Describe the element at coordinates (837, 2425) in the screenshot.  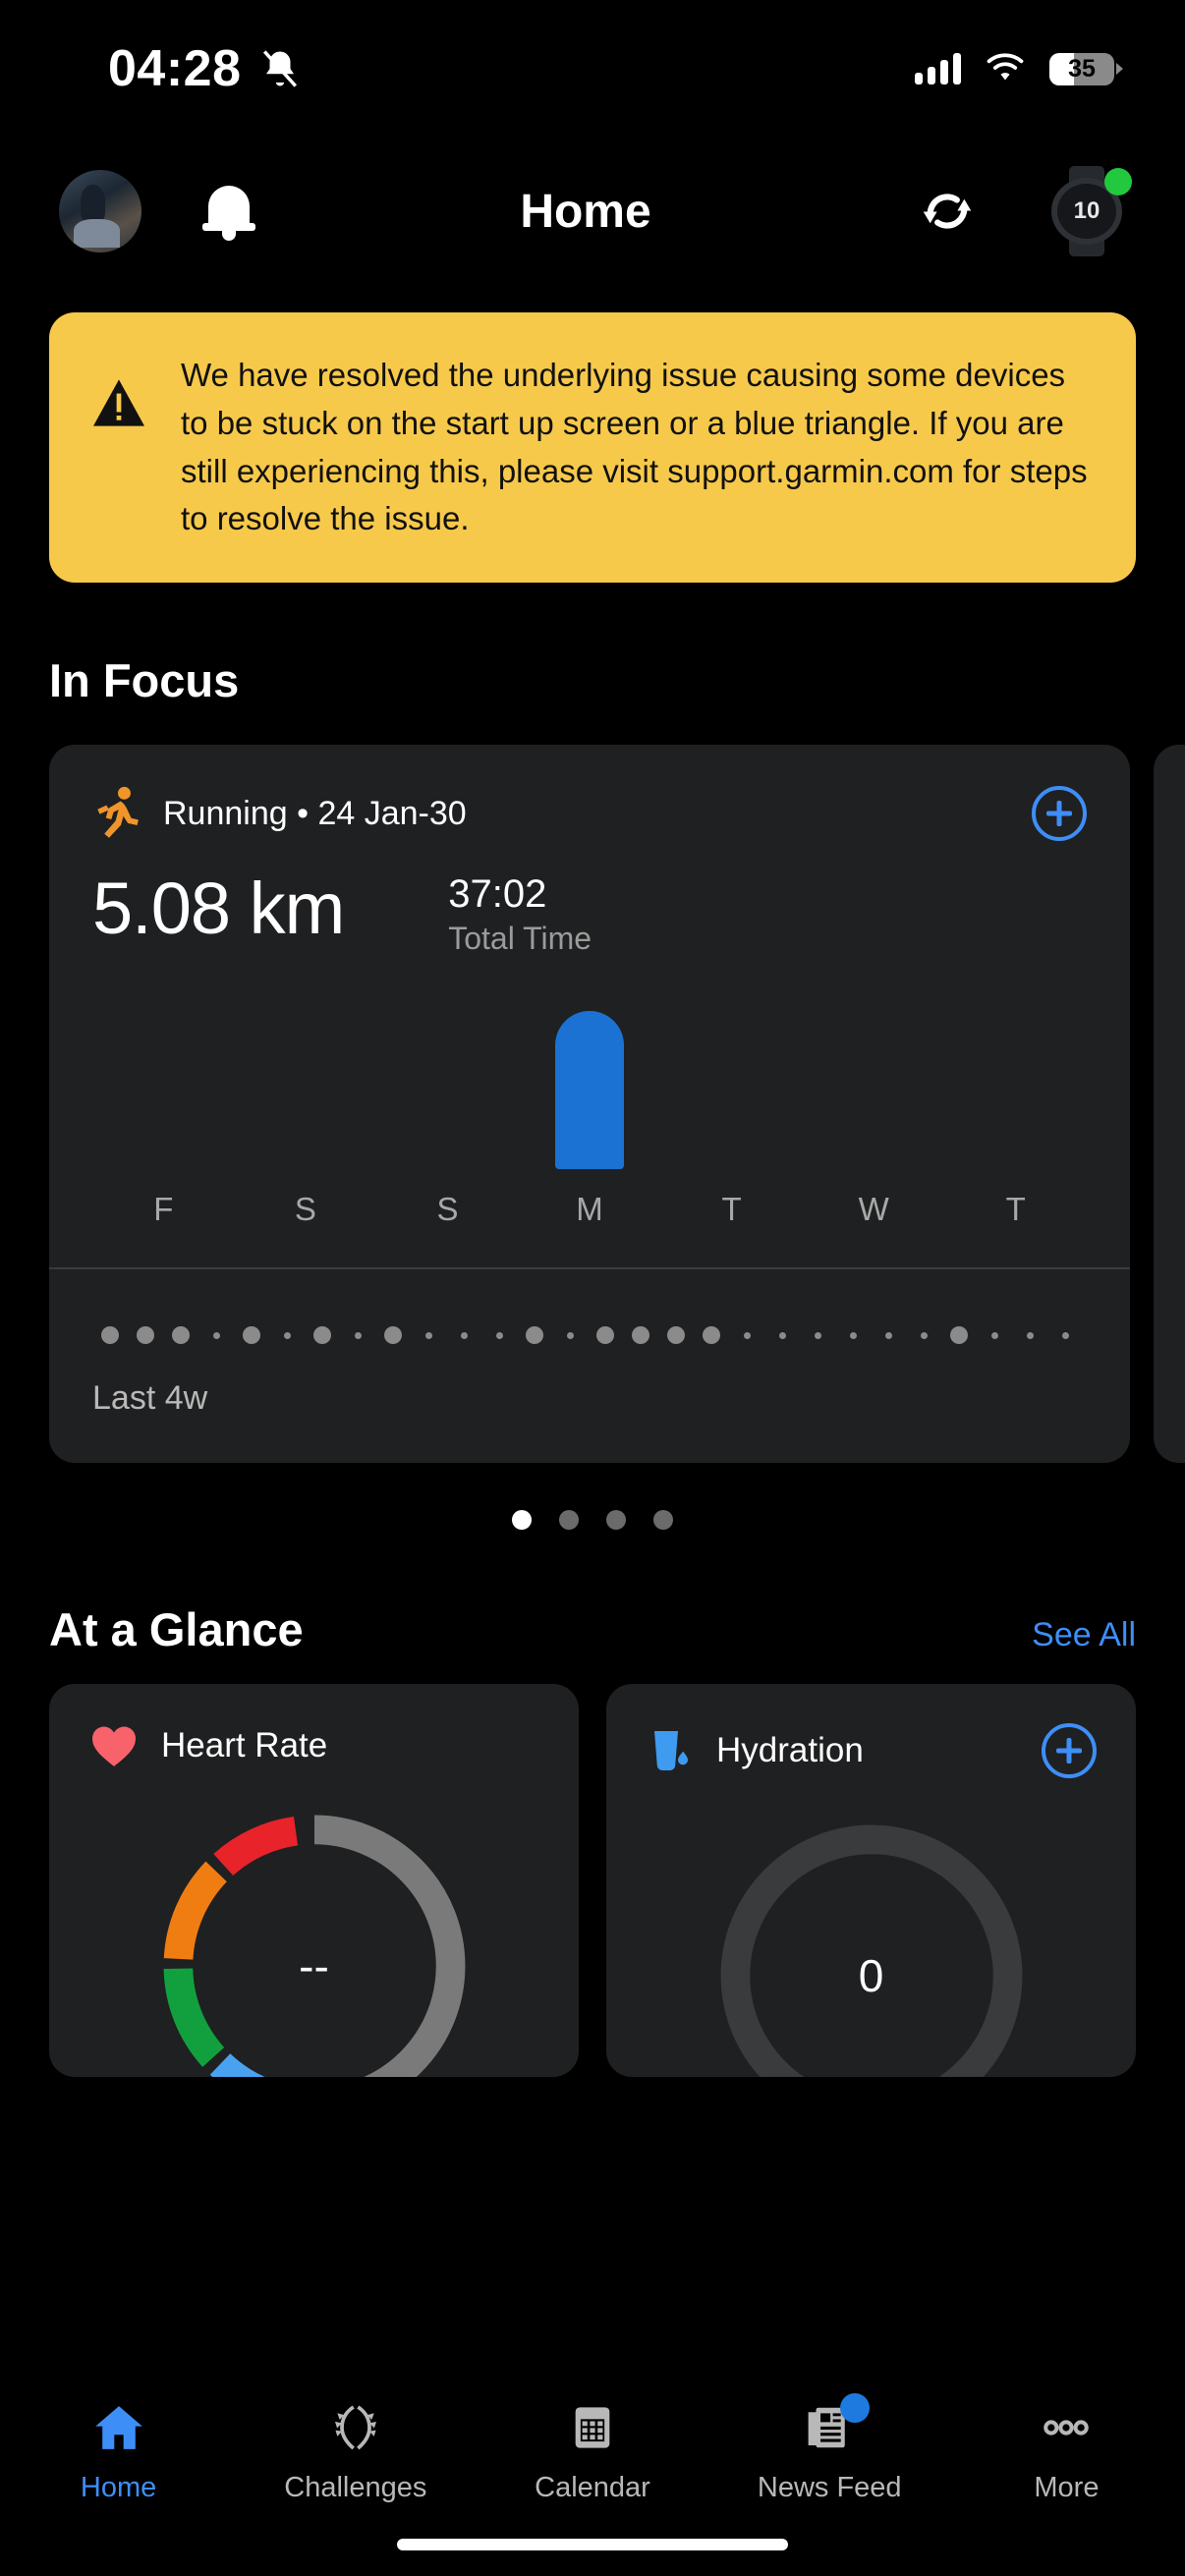
I see `news-feed-icon` at that location.